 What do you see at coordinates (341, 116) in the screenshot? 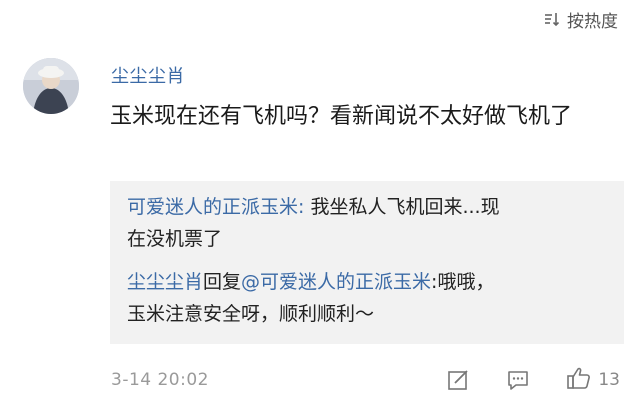
I see `comment-text: 玉米现在还有飞机吗？看新闻说不太好做飞机了` at bounding box center [341, 116].